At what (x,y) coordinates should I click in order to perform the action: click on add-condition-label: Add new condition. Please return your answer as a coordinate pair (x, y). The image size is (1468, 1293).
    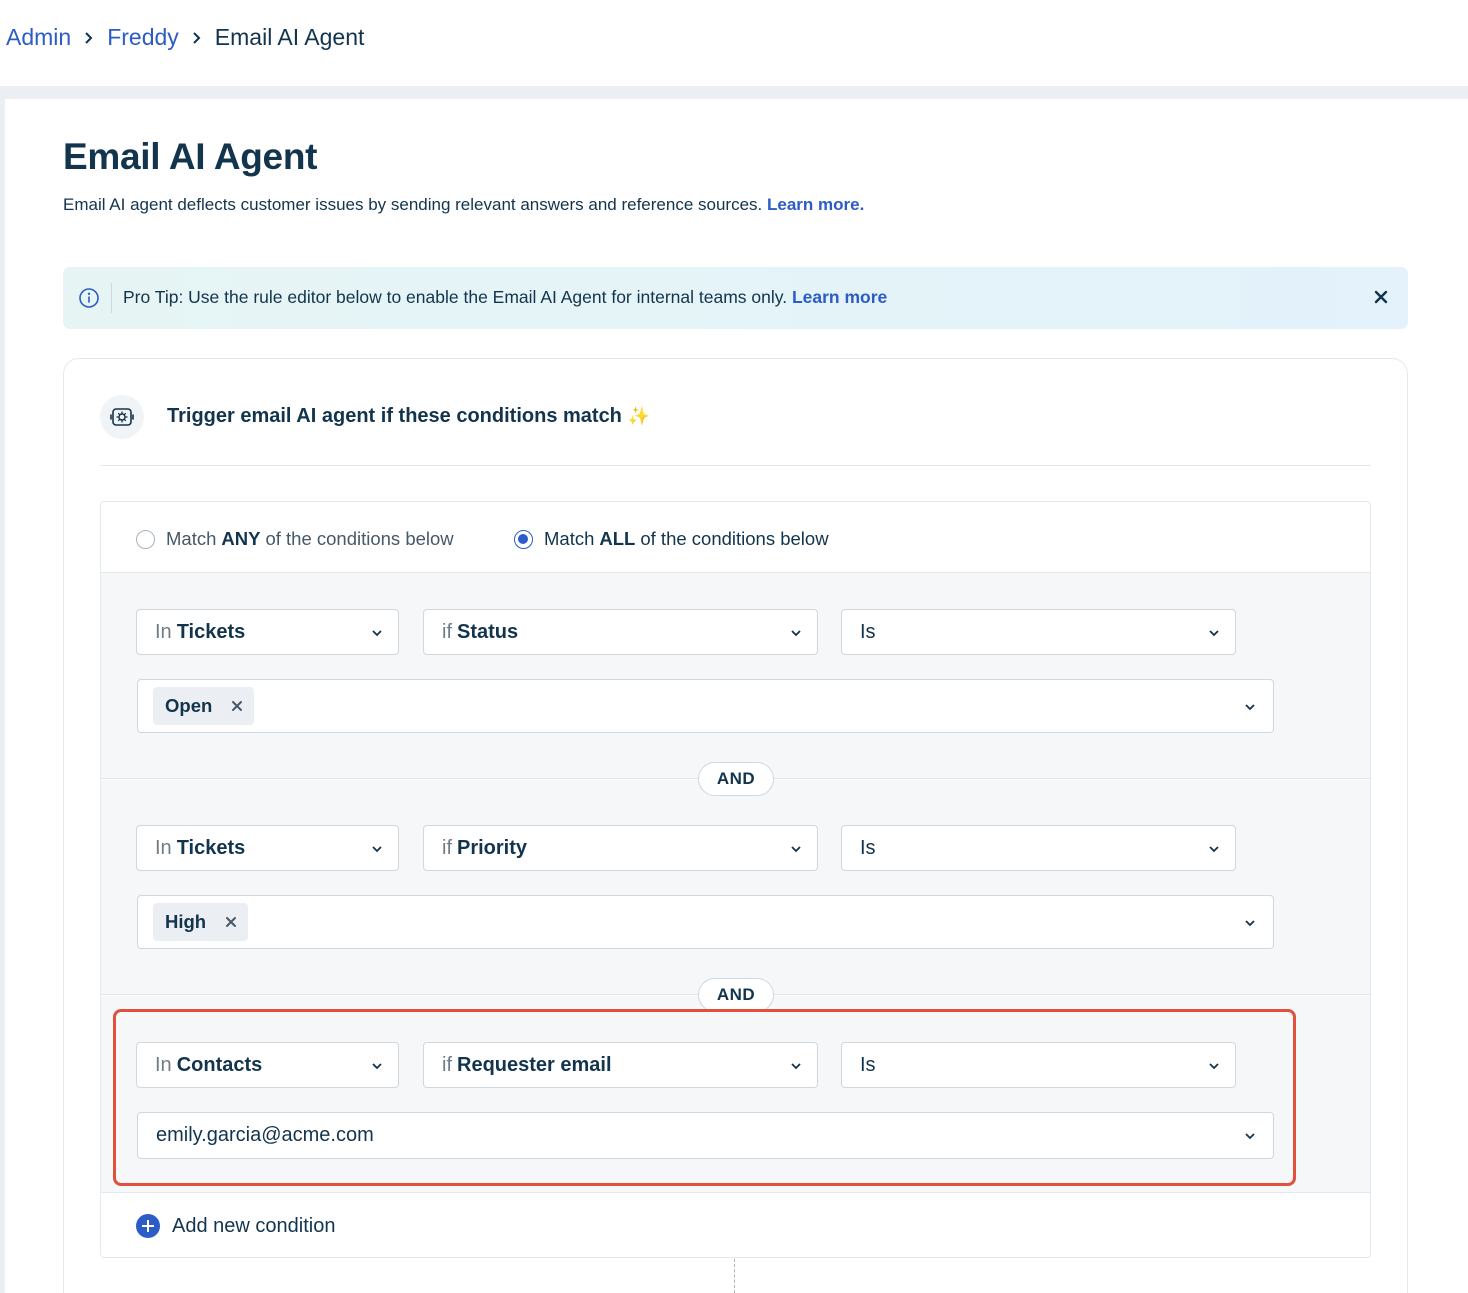
    Looking at the image, I should click on (254, 1225).